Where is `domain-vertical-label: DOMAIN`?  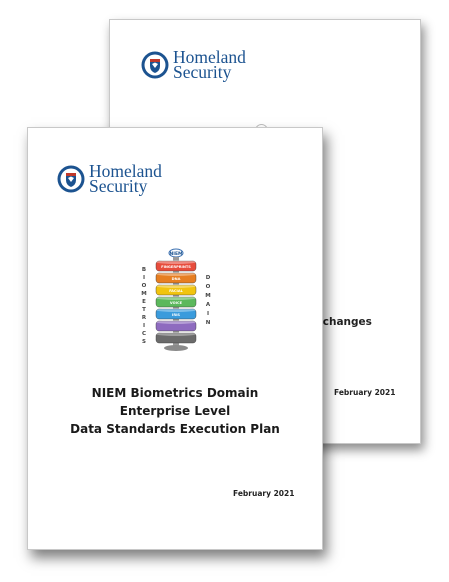
domain-vertical-label: DOMAIN is located at coordinates (208, 300).